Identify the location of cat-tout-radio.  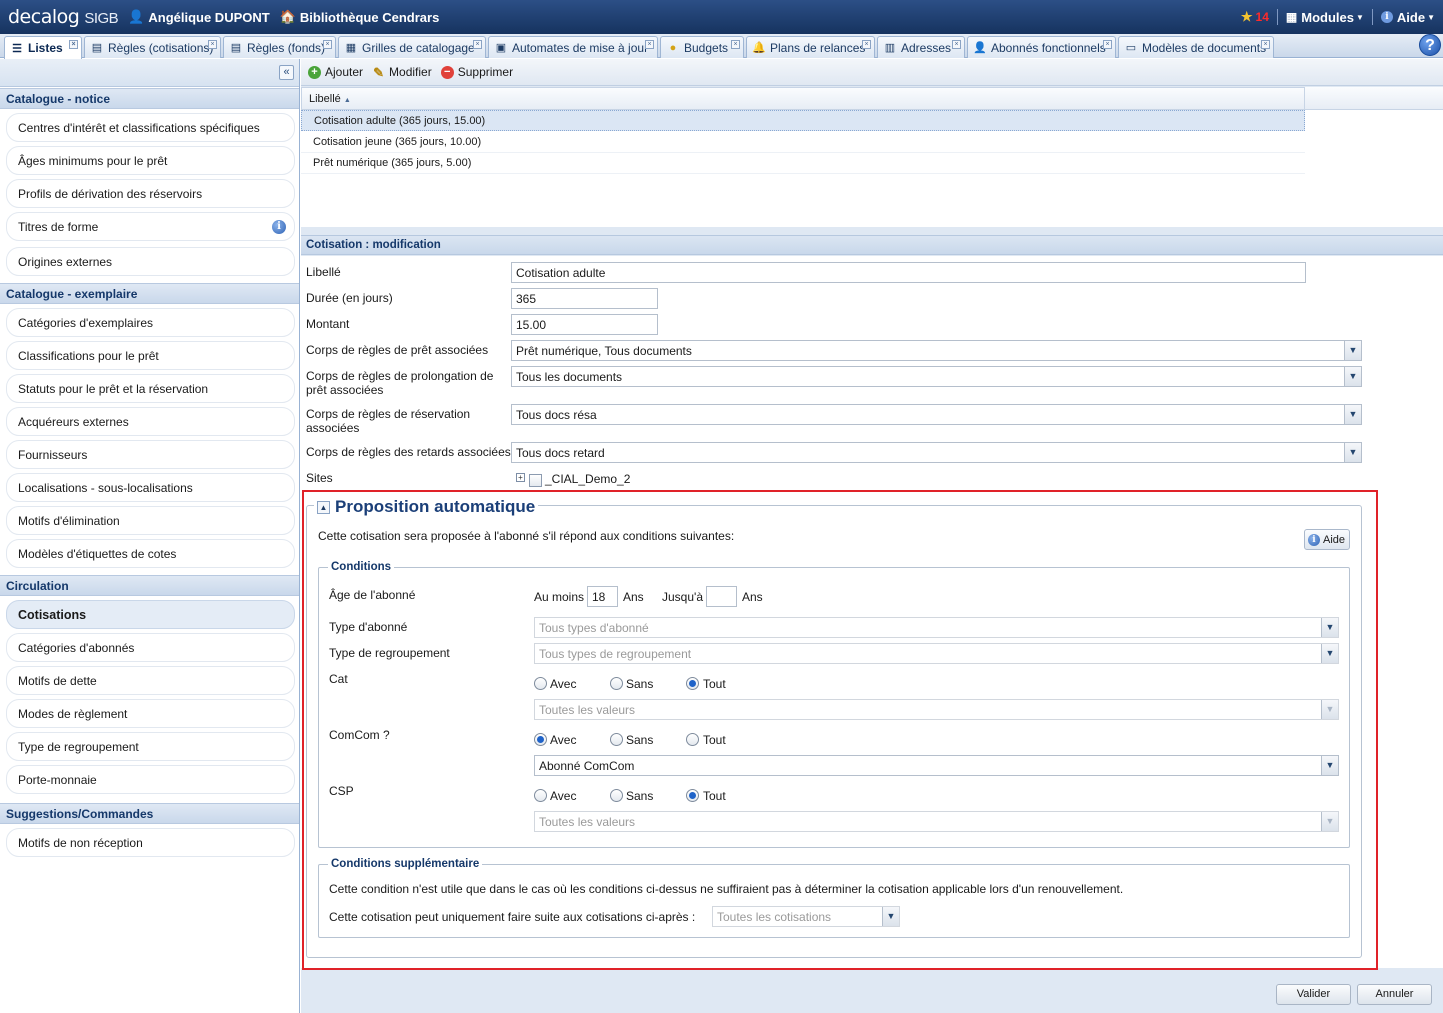
(692, 683).